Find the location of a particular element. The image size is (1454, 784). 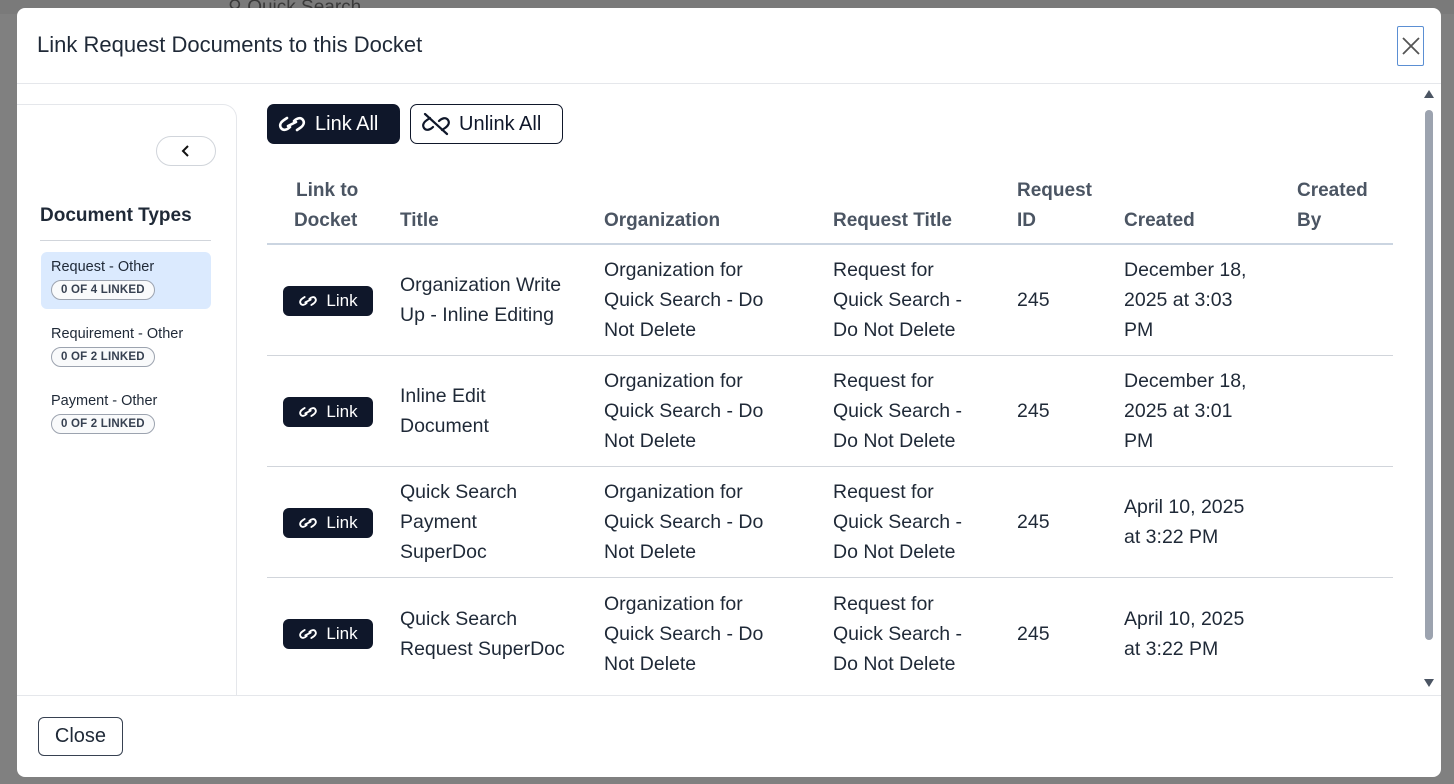

divider is located at coordinates (125, 240).